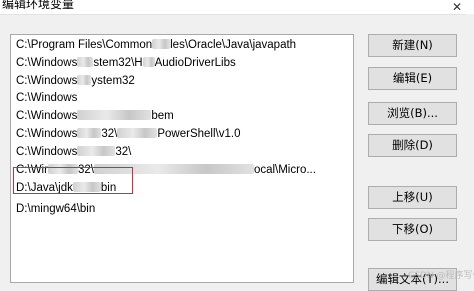  Describe the element at coordinates (412, 45) in the screenshot. I see `new-button: 新建(N)` at that location.